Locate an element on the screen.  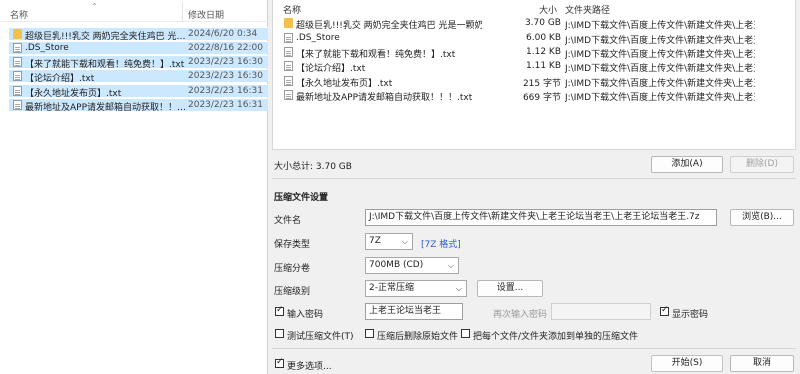
start-button: 开始(S) is located at coordinates (687, 363).